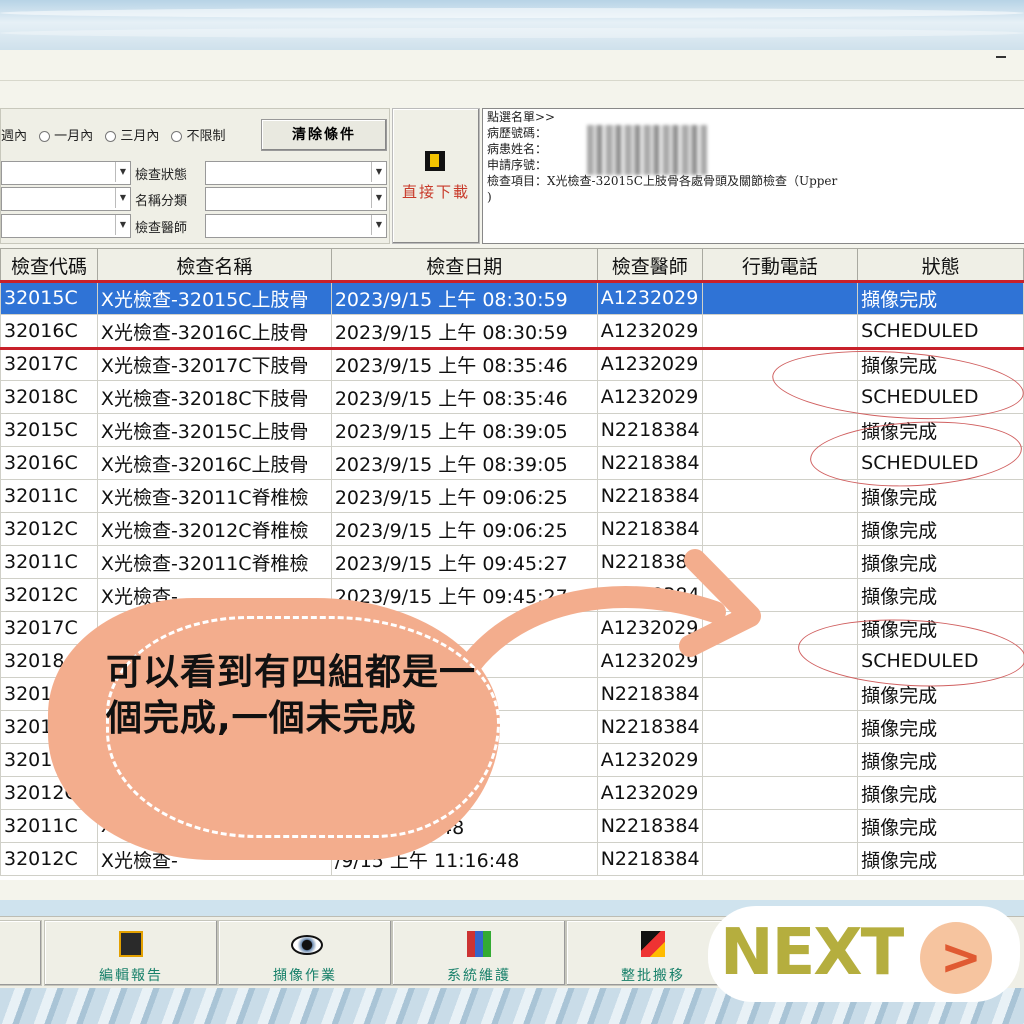 Image resolution: width=1024 pixels, height=1024 pixels. Describe the element at coordinates (14, 136) in the screenshot. I see `radio-label-week: 週內` at that location.